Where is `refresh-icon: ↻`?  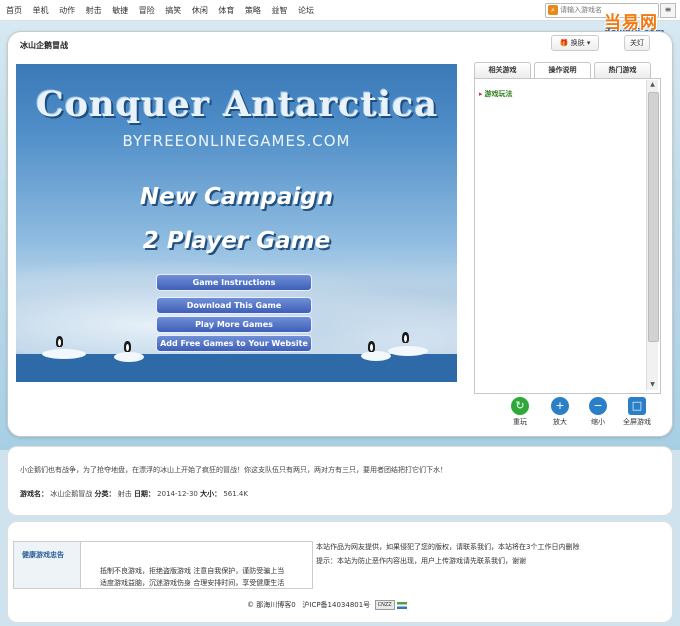
refresh-icon: ↻ is located at coordinates (520, 406).